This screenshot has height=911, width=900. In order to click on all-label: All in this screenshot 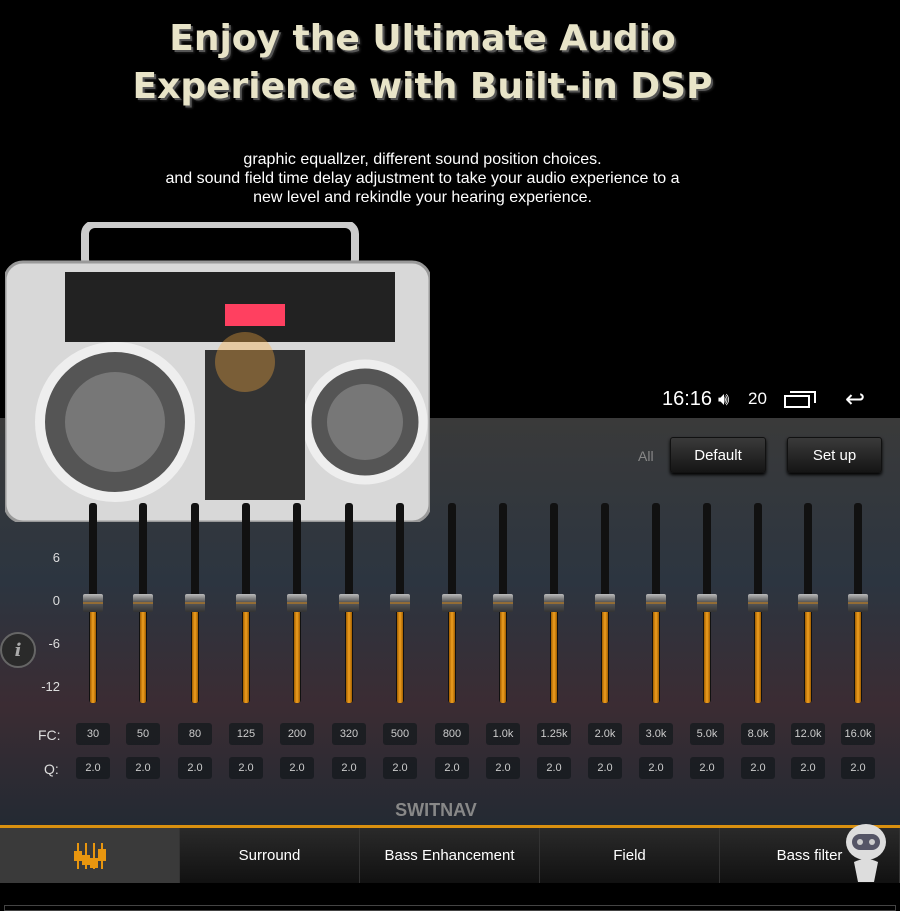, I will do `click(646, 456)`.